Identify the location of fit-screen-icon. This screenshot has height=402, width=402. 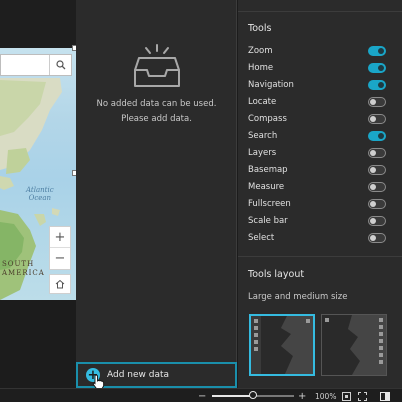
(346, 395).